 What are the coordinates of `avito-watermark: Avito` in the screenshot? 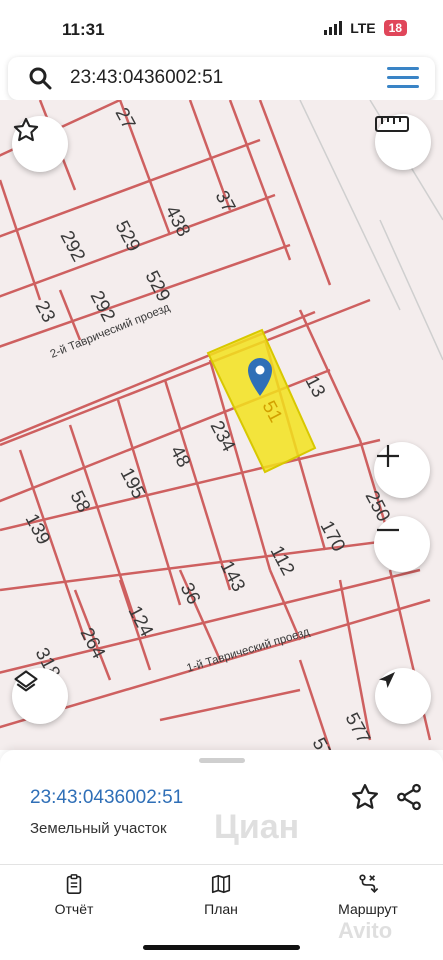 It's located at (365, 930).